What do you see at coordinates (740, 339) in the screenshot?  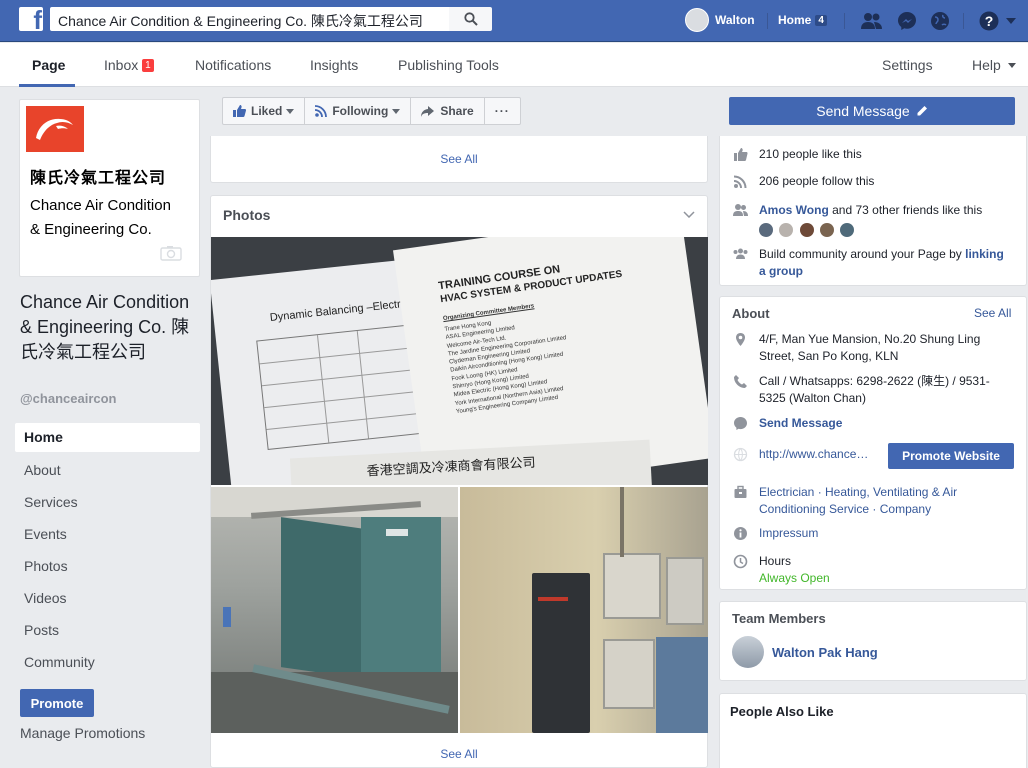 I see `location-pin-icon` at bounding box center [740, 339].